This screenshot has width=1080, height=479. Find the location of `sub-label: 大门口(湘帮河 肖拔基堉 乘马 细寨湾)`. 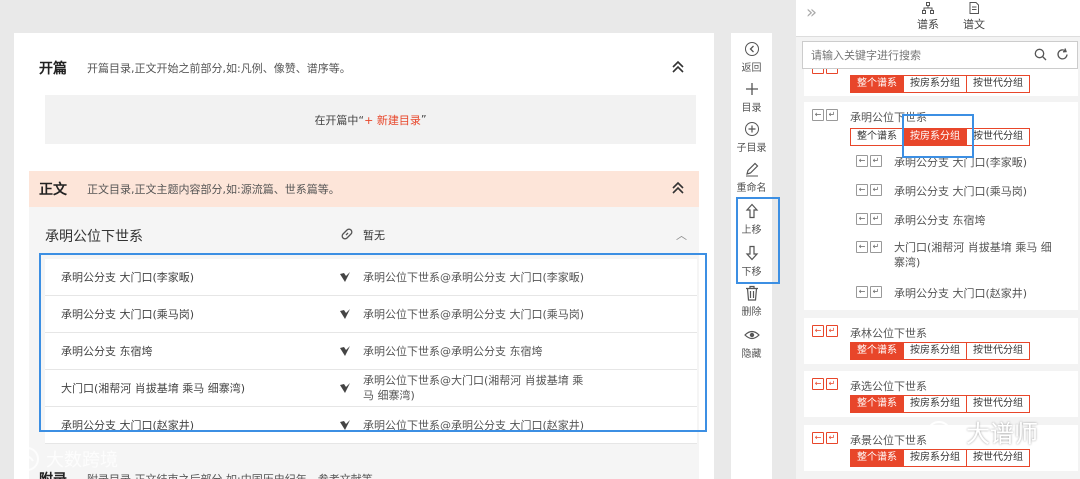

sub-label: 大门口(湘帮河 肖拔基堉 乘马 细寨湾) is located at coordinates (973, 255).